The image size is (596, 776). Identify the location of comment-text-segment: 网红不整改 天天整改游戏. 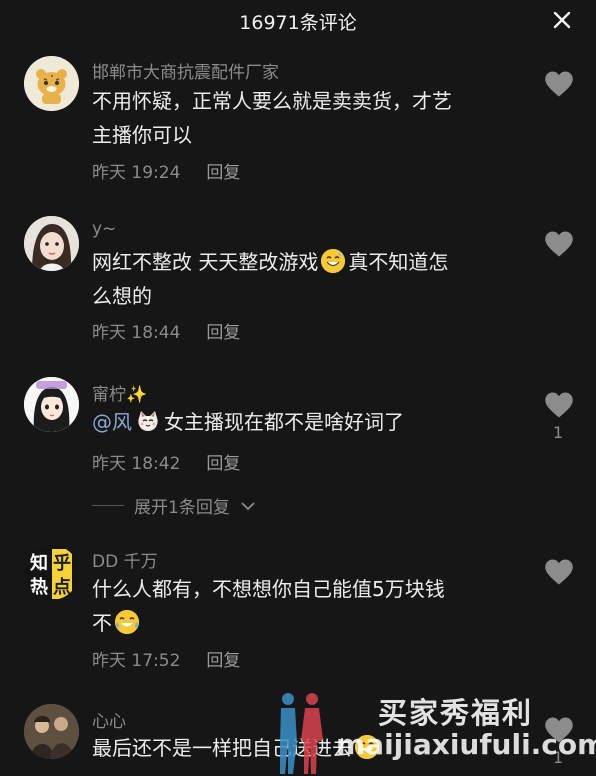
(205, 262).